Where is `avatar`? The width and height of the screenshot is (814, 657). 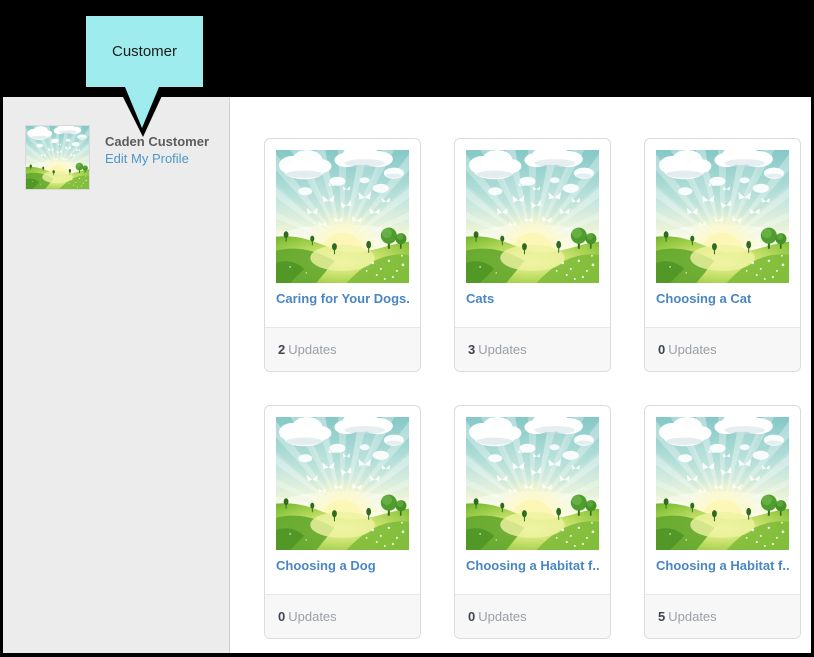 avatar is located at coordinates (57, 157).